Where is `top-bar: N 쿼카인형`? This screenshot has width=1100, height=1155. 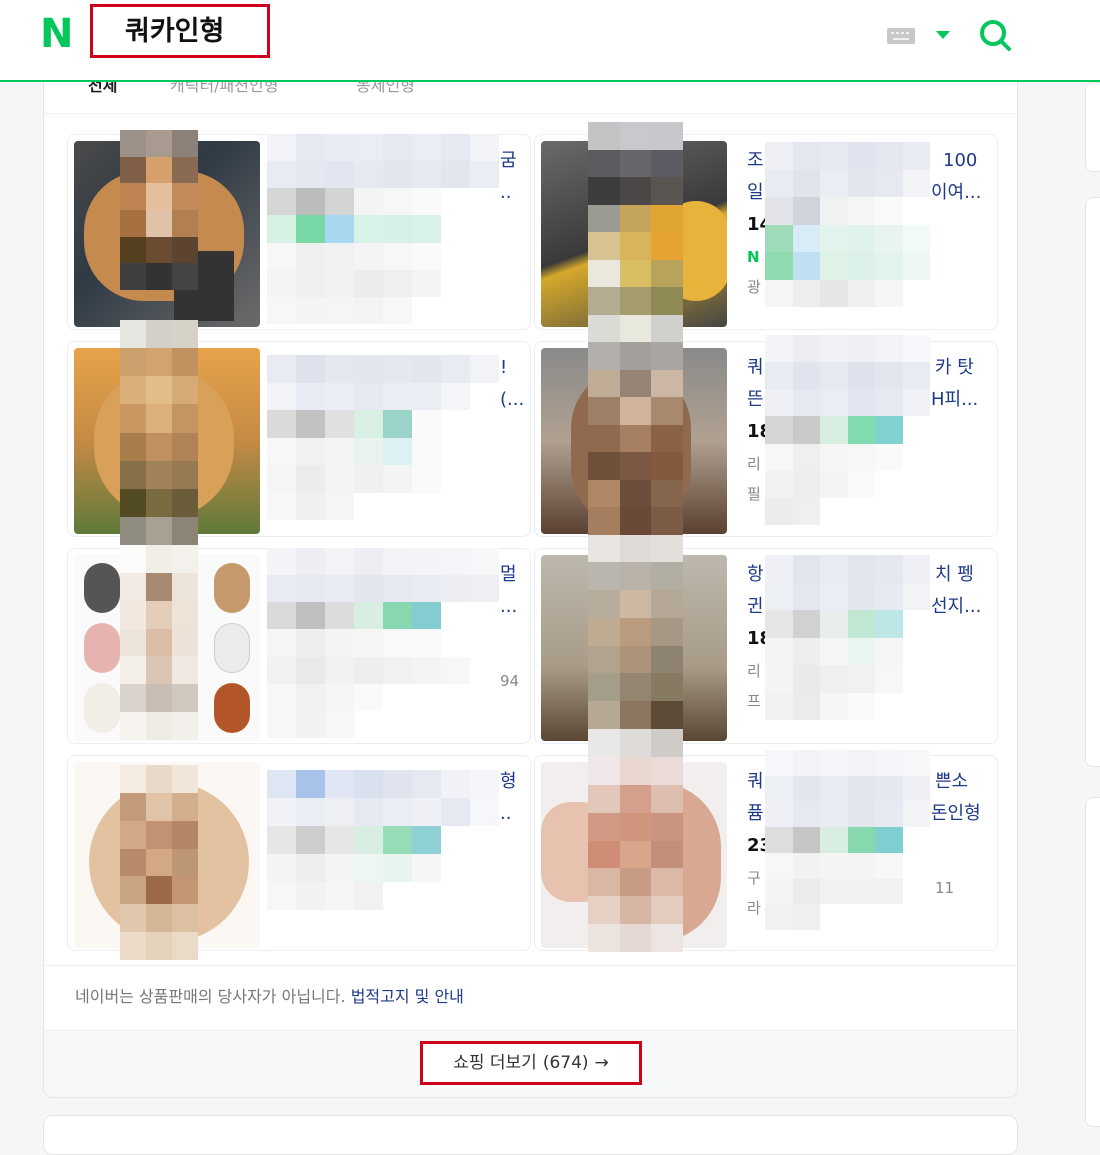 top-bar: N 쿼카인형 is located at coordinates (550, 41).